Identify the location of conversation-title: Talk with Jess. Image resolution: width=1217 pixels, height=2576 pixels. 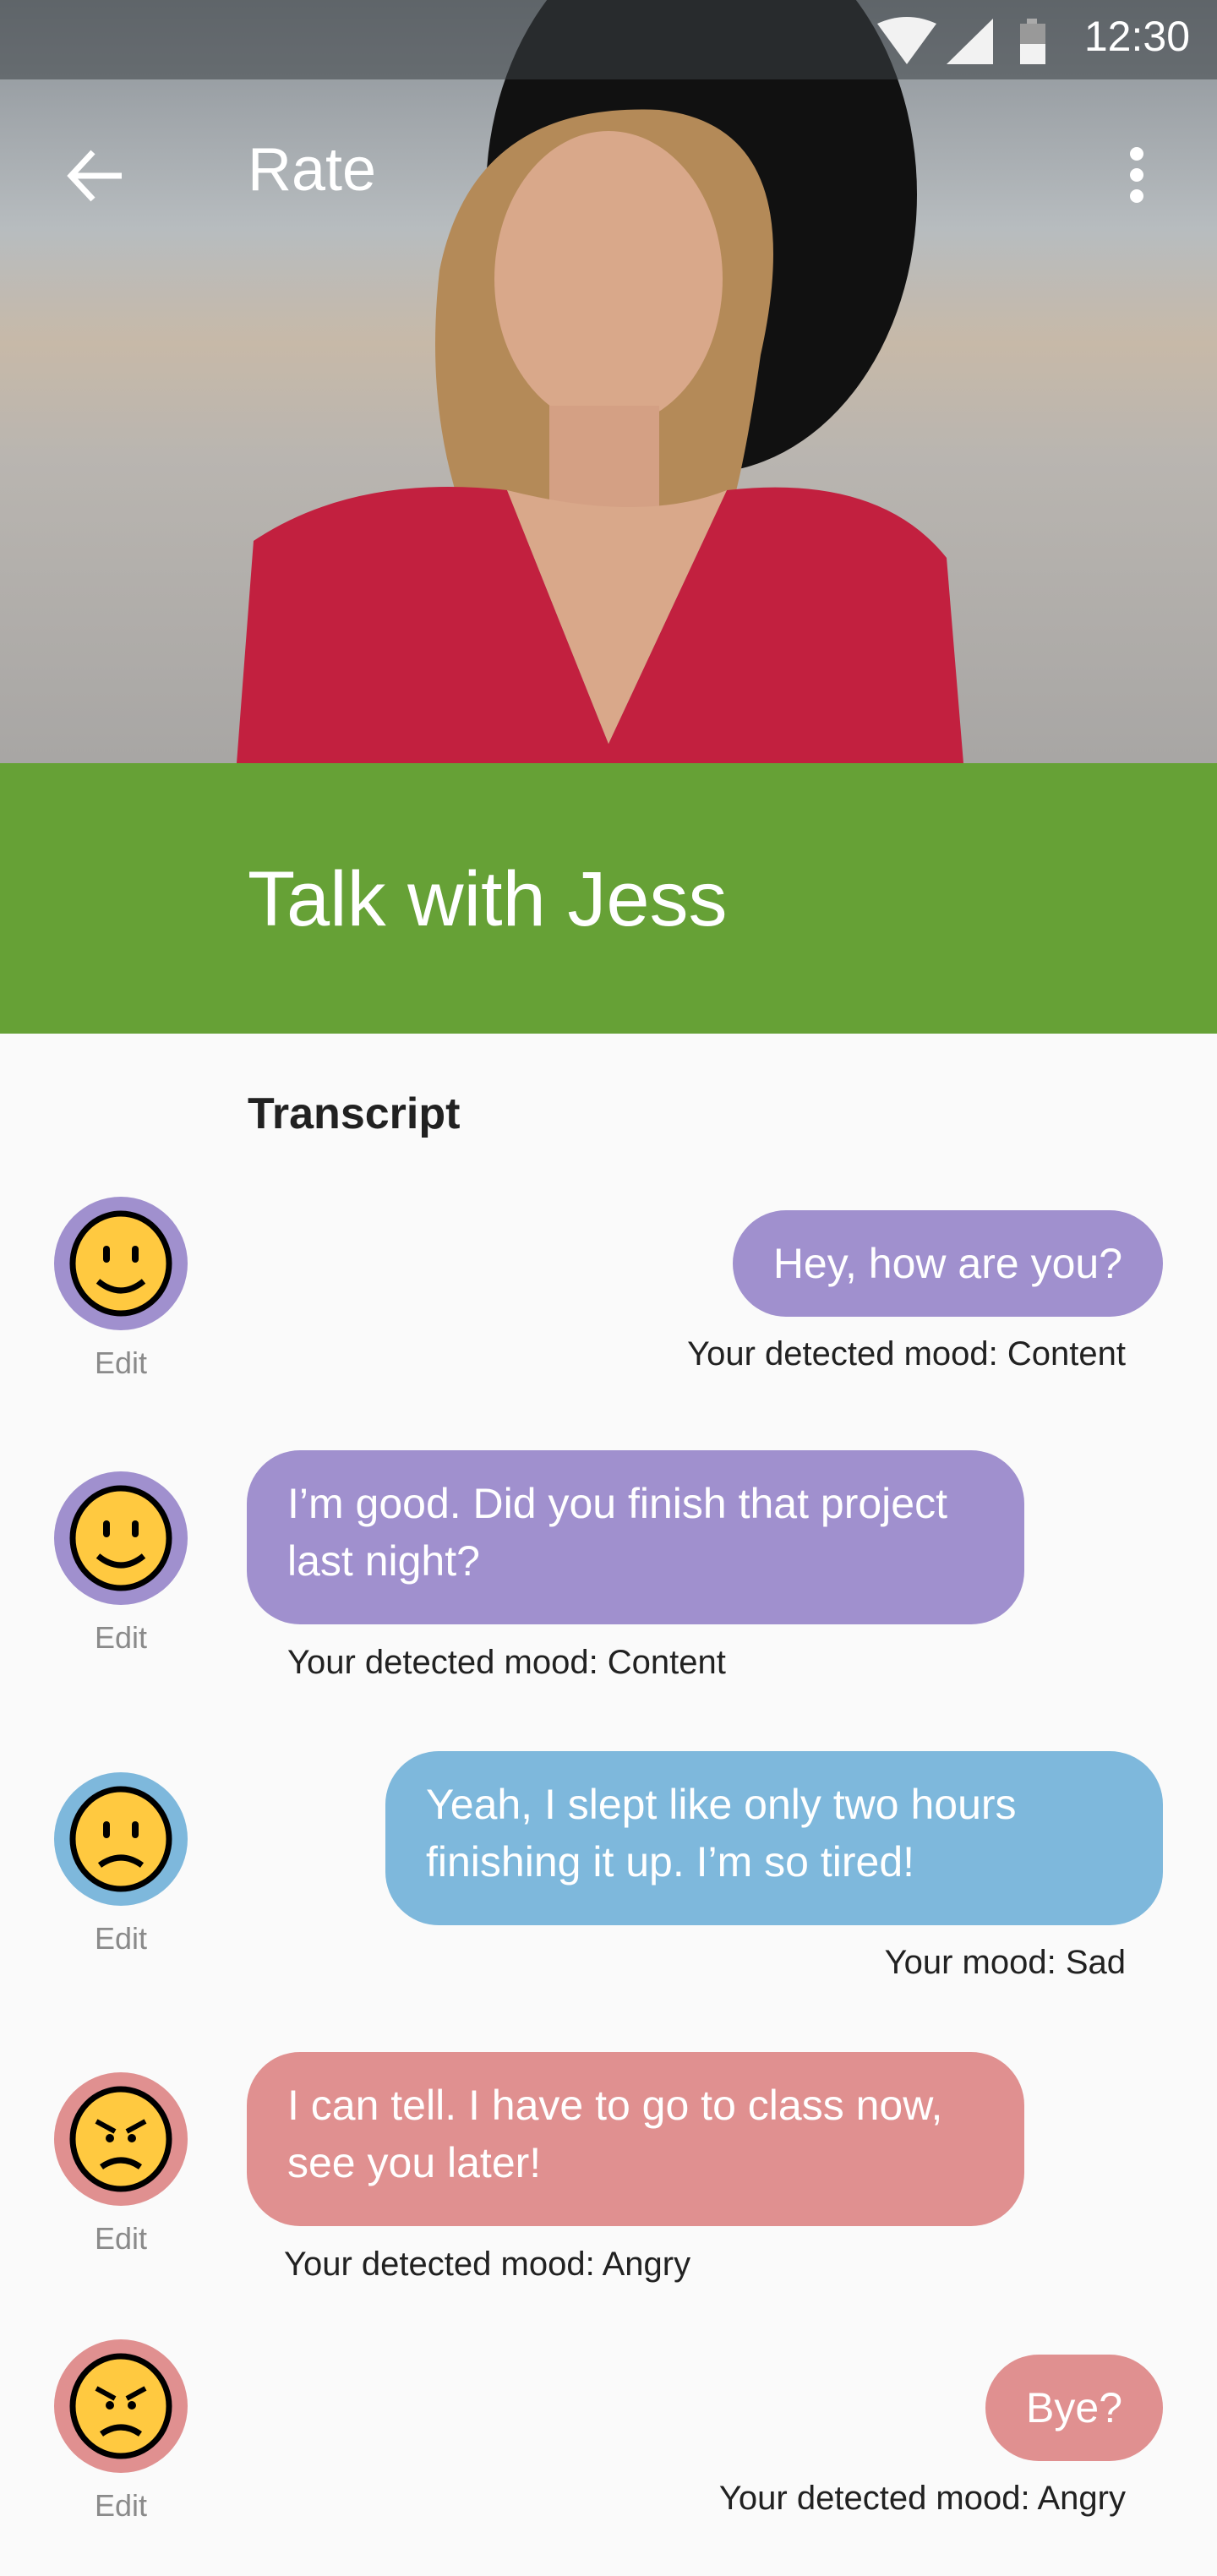
(488, 899).